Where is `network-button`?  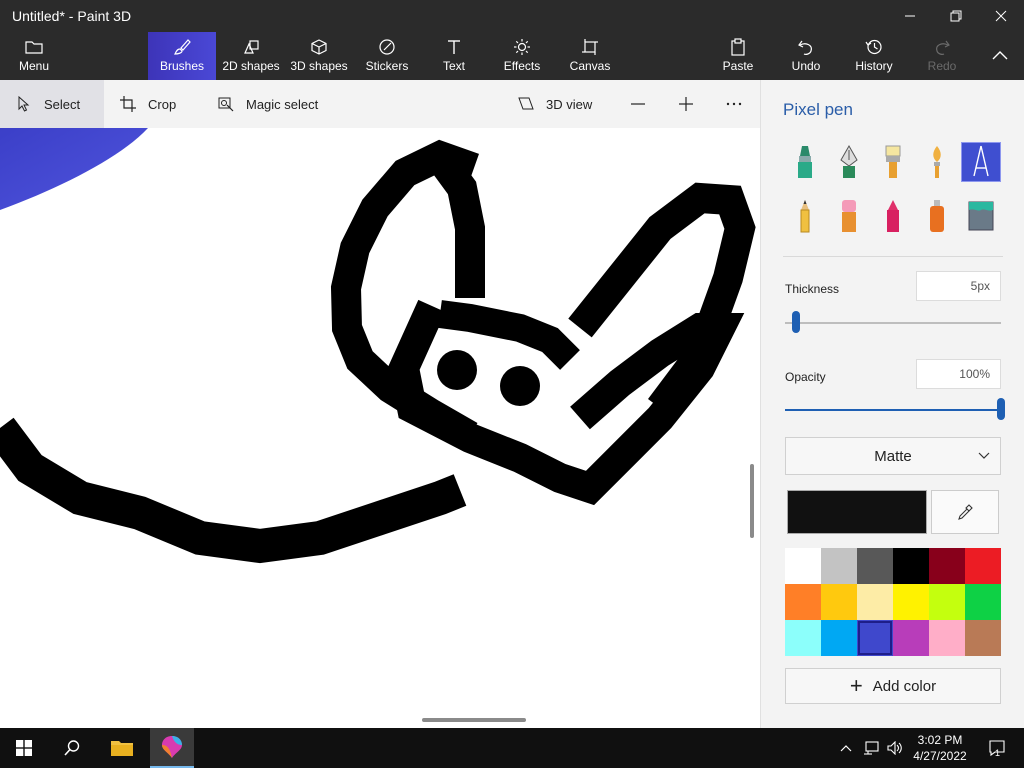
network-button is located at coordinates (871, 748).